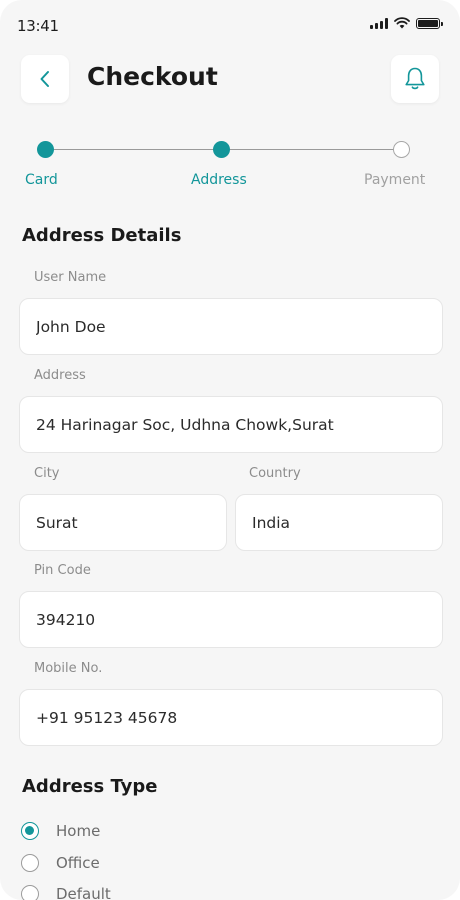 The height and width of the screenshot is (900, 460). I want to click on radio-home, so click(30, 831).